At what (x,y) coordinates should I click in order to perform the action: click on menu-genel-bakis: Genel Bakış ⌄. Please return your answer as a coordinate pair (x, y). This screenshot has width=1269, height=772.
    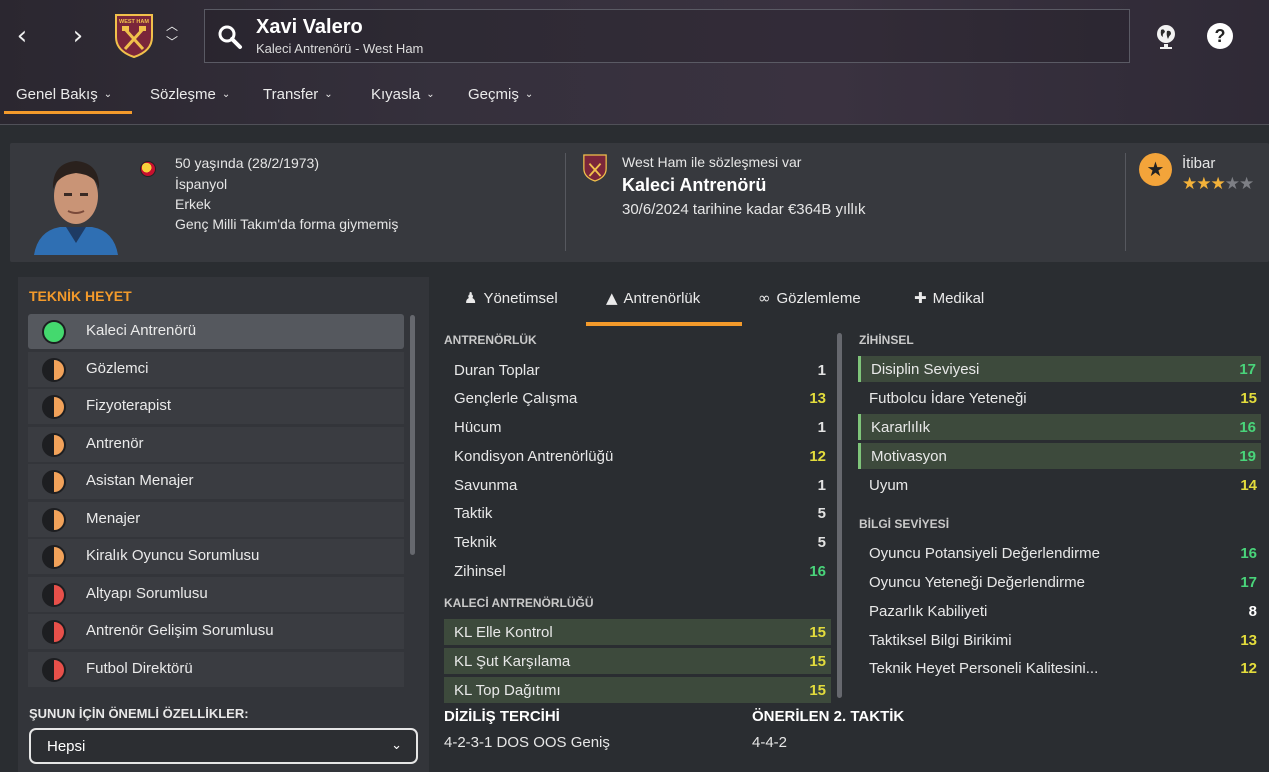
    Looking at the image, I should click on (64, 100).